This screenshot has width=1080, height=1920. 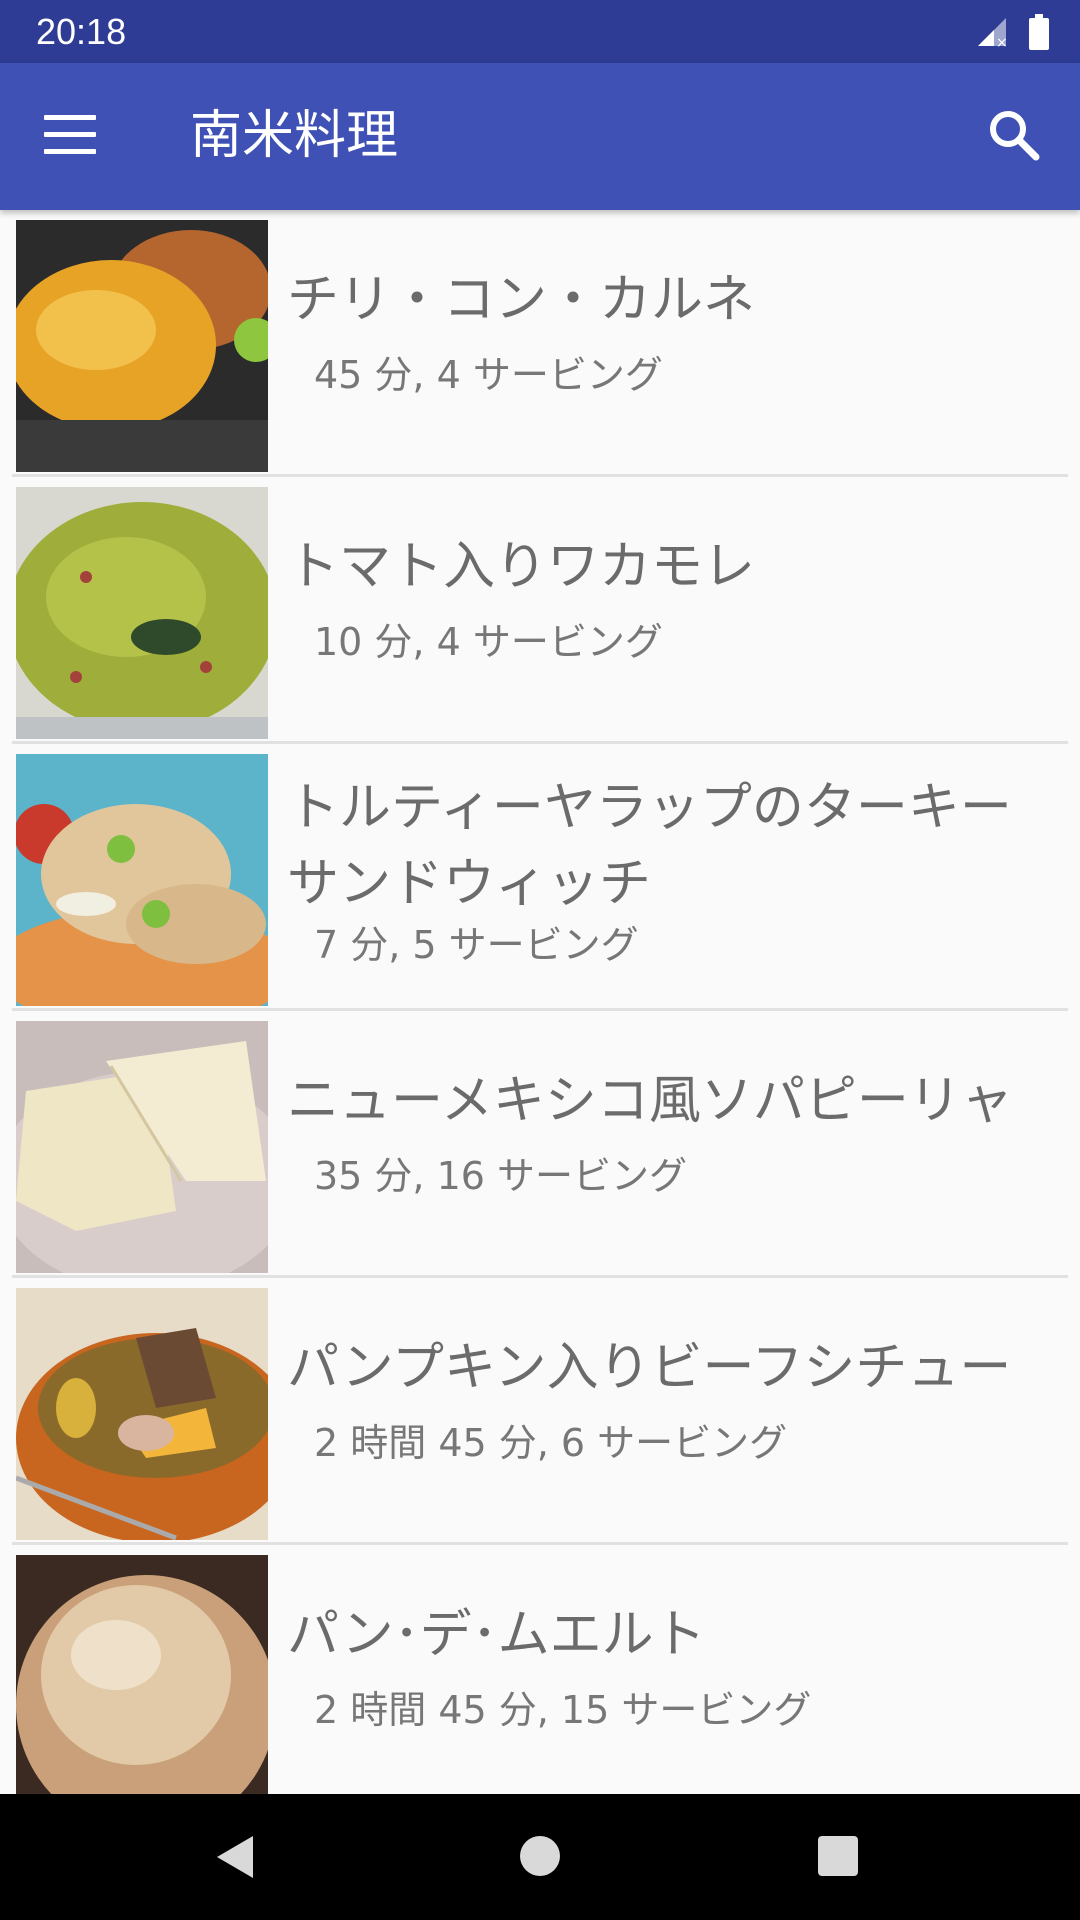 I want to click on app-bar: 南米料理, so click(x=540, y=136).